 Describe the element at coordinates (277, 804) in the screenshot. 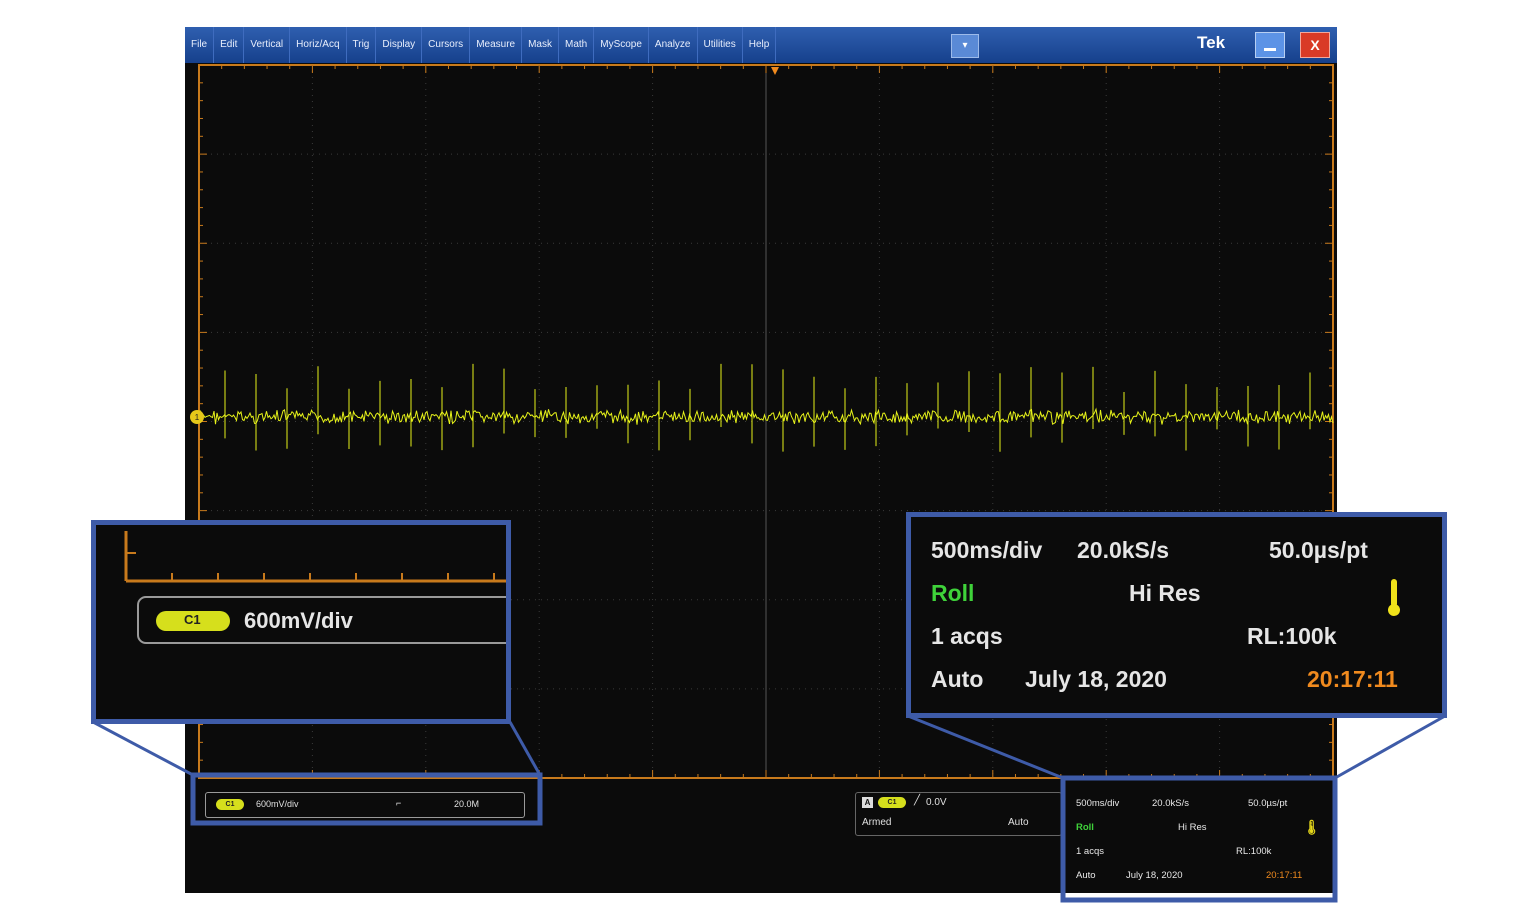

I see `channel-scale: 600mV/div` at that location.